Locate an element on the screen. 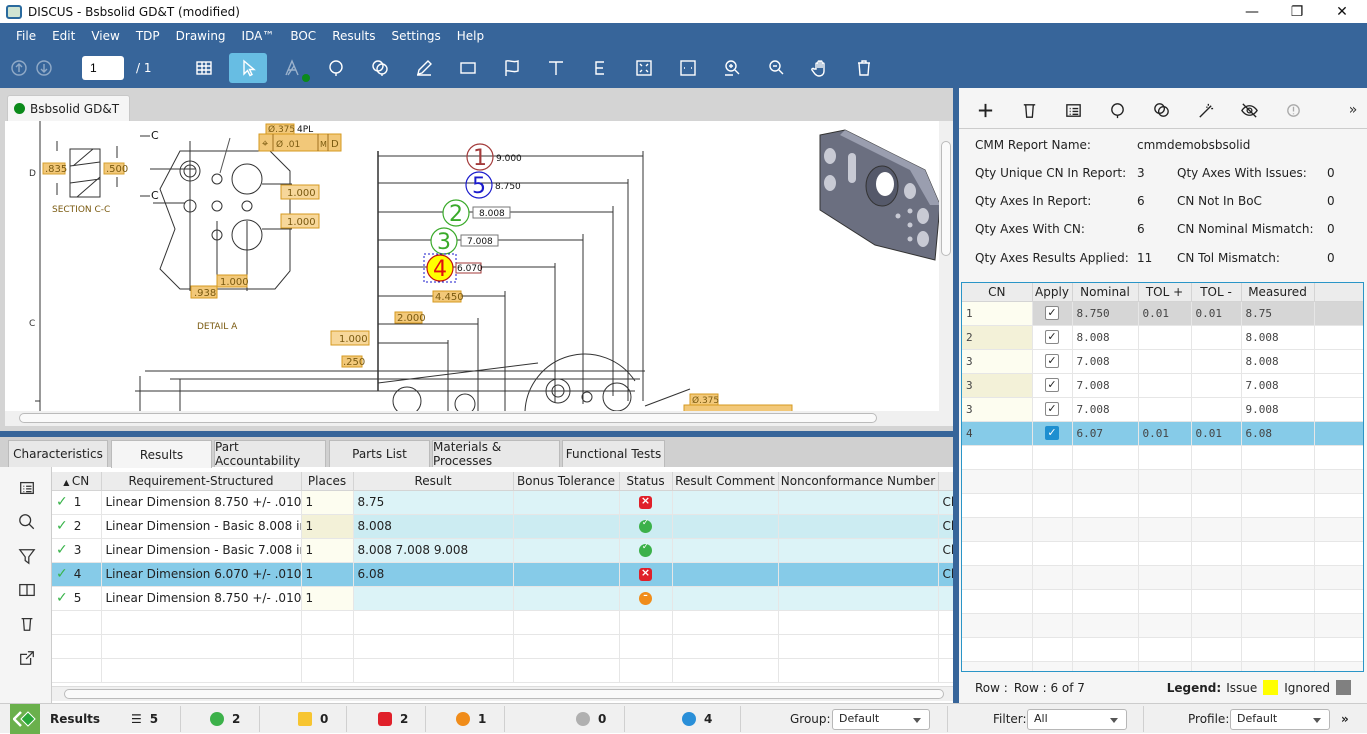  cell-nominal: 8.008 is located at coordinates (1105, 337).